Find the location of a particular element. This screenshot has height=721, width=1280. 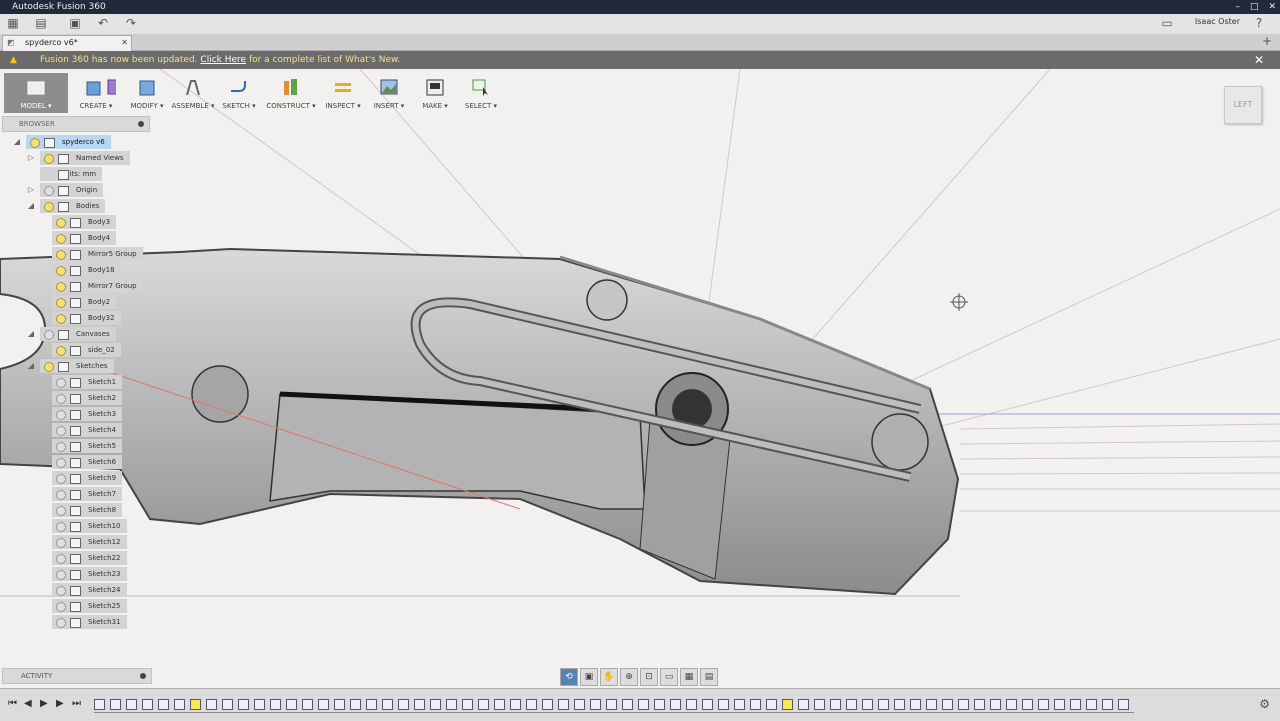

step-back-icon: ◀ is located at coordinates (28, 703).